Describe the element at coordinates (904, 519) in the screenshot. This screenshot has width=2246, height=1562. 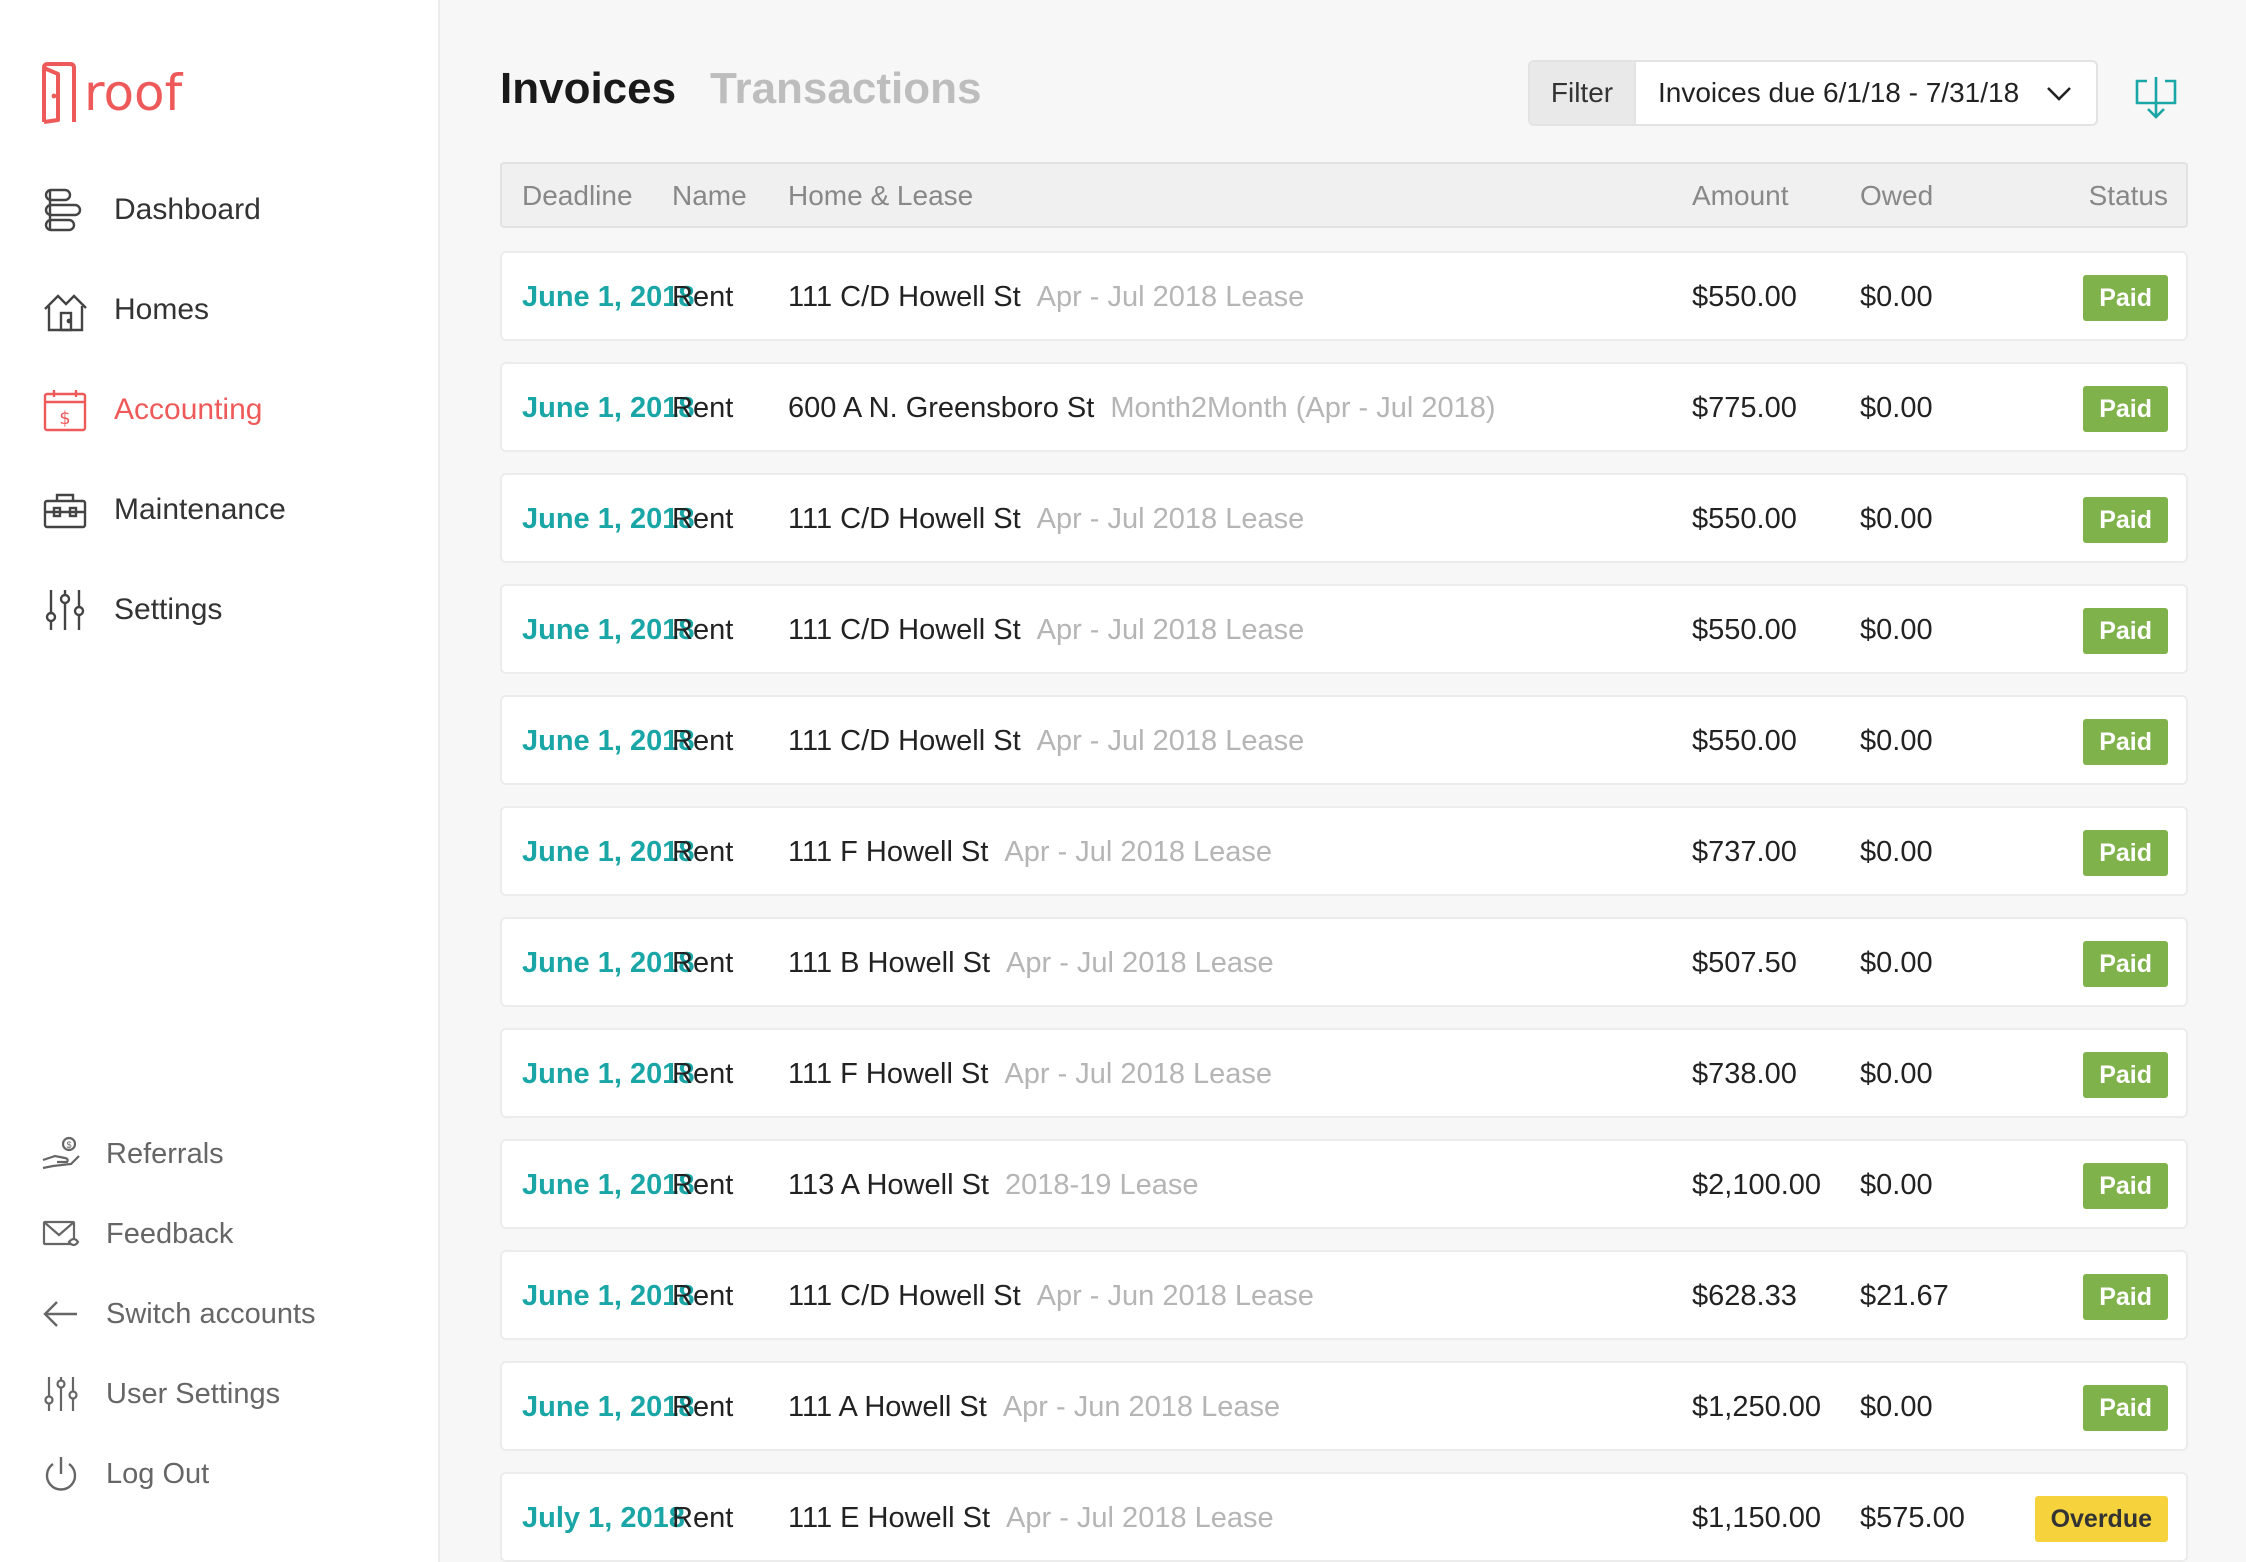
I see `home-address: 111 C/D Howell St` at that location.